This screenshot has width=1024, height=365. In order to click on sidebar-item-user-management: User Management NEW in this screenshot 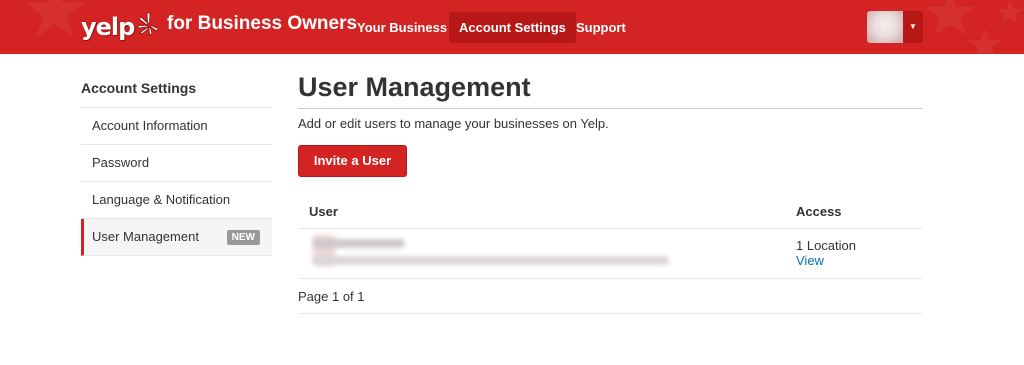, I will do `click(176, 237)`.